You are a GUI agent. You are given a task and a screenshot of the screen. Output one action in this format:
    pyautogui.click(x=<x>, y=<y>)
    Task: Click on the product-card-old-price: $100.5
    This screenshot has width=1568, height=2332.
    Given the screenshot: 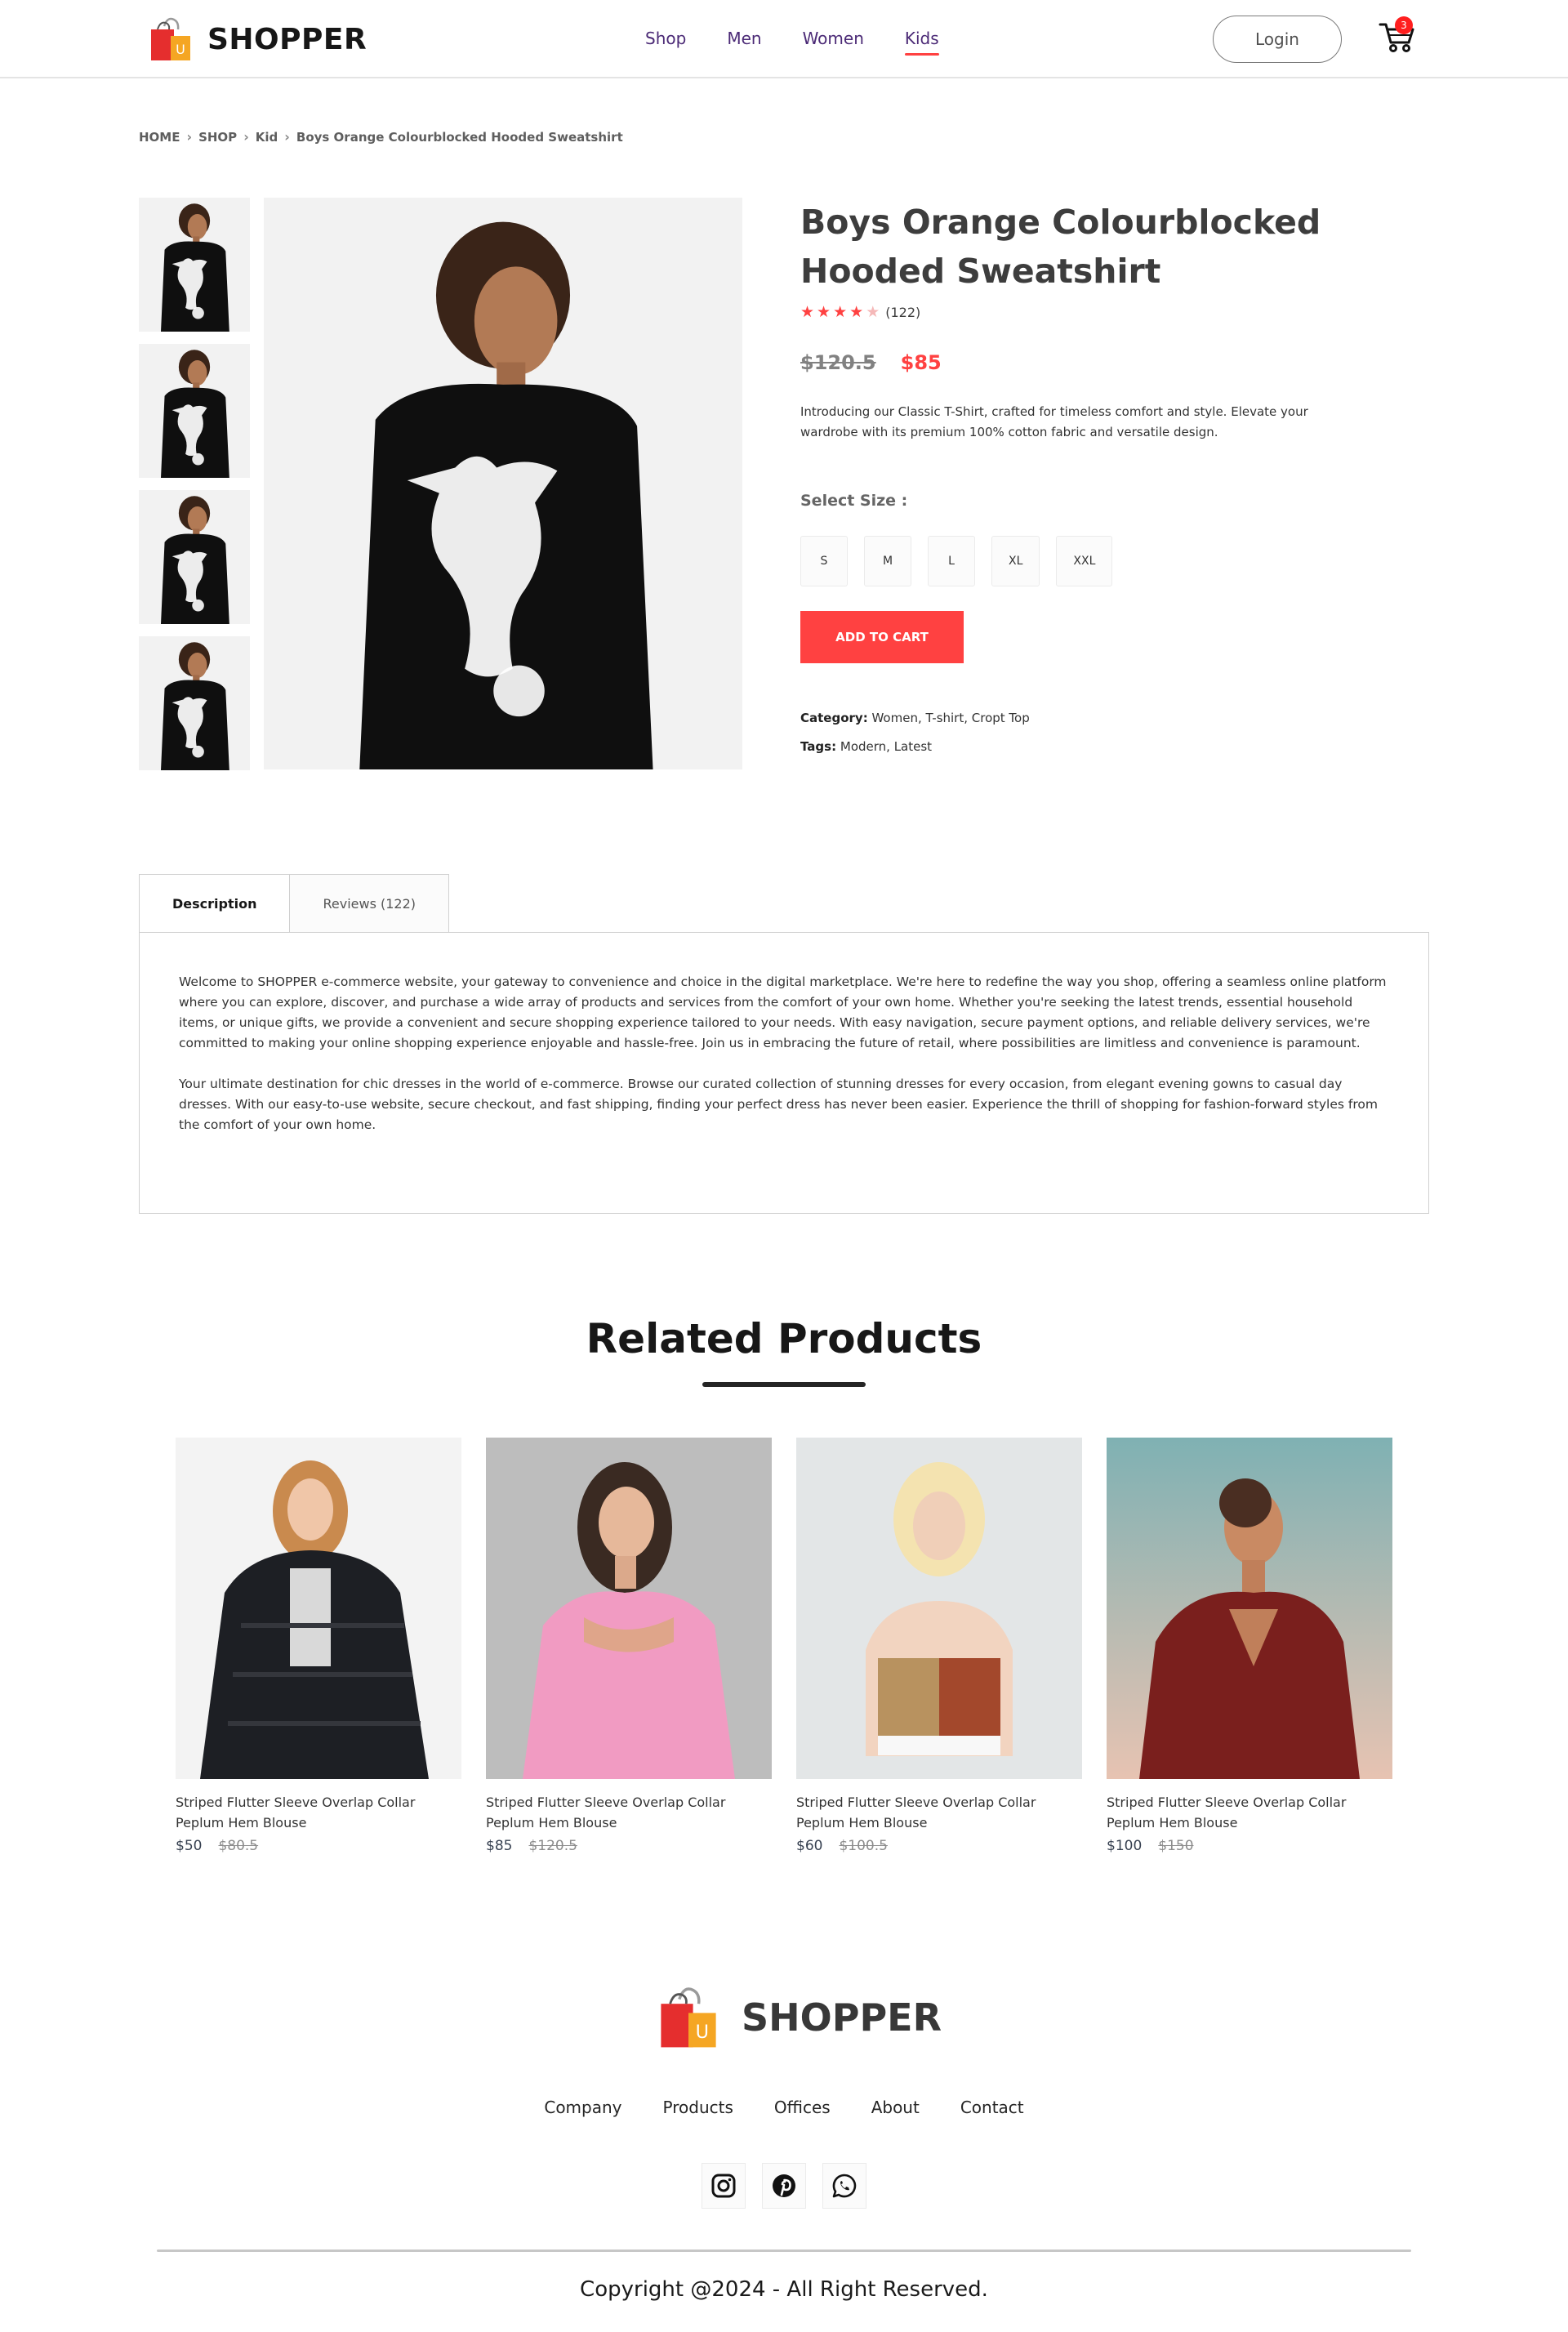 What is the action you would take?
    pyautogui.click(x=863, y=1846)
    